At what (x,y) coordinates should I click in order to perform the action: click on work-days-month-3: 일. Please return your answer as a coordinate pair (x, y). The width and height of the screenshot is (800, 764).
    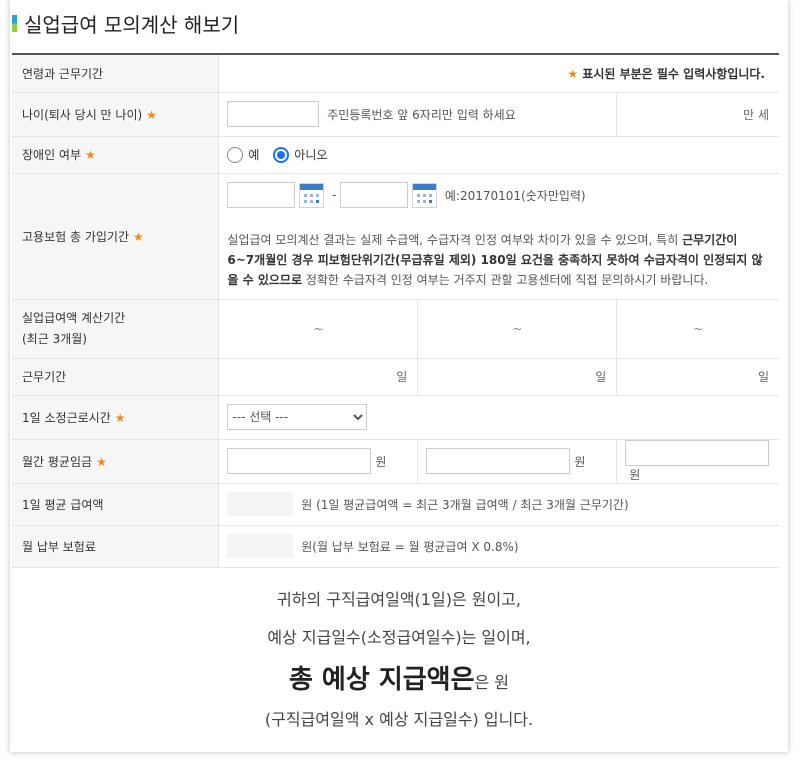
    Looking at the image, I should click on (697, 377).